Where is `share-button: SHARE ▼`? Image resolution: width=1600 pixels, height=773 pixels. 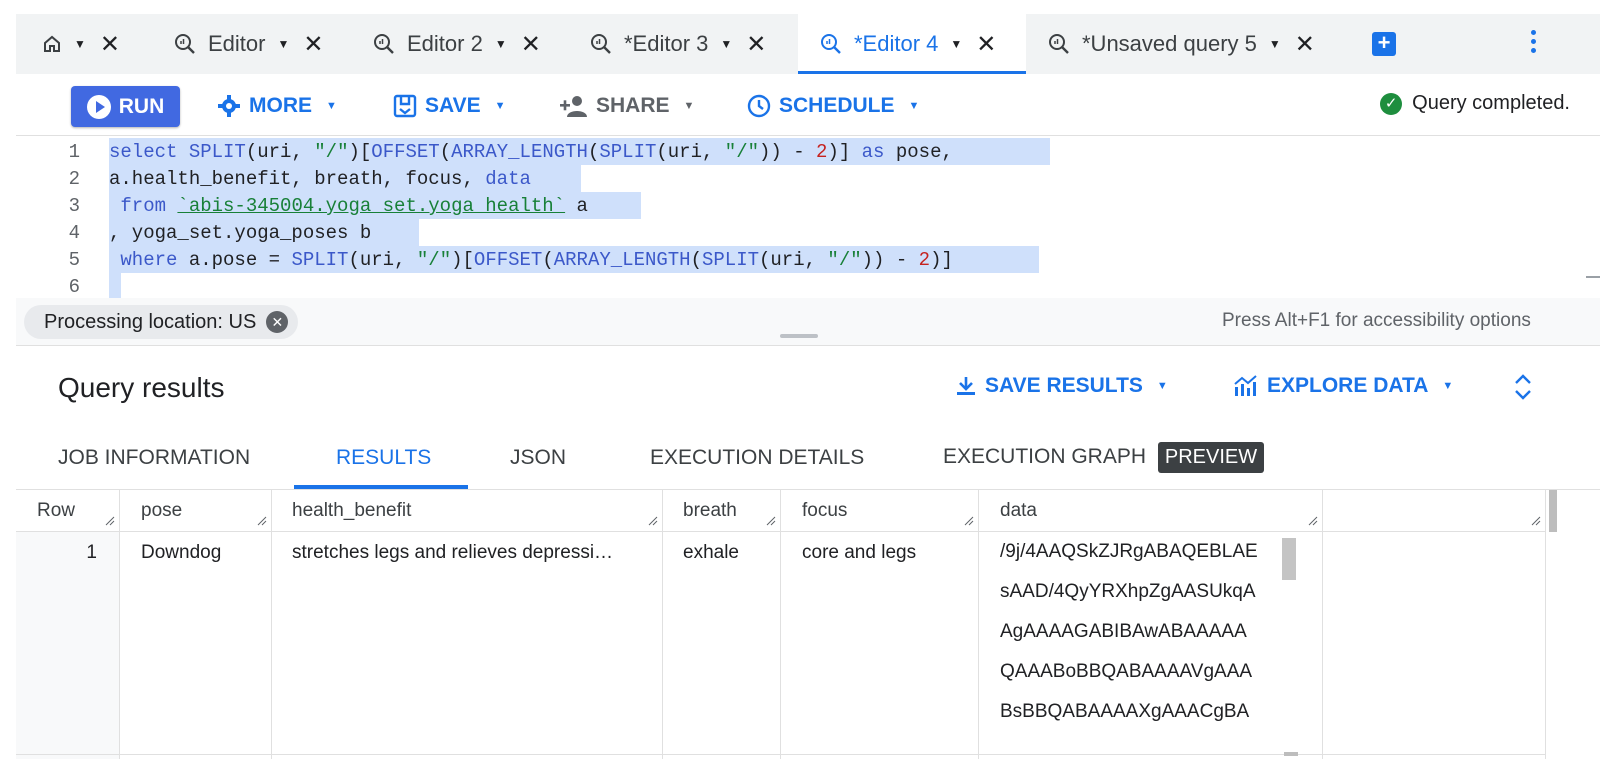
share-button: SHARE ▼ is located at coordinates (627, 106).